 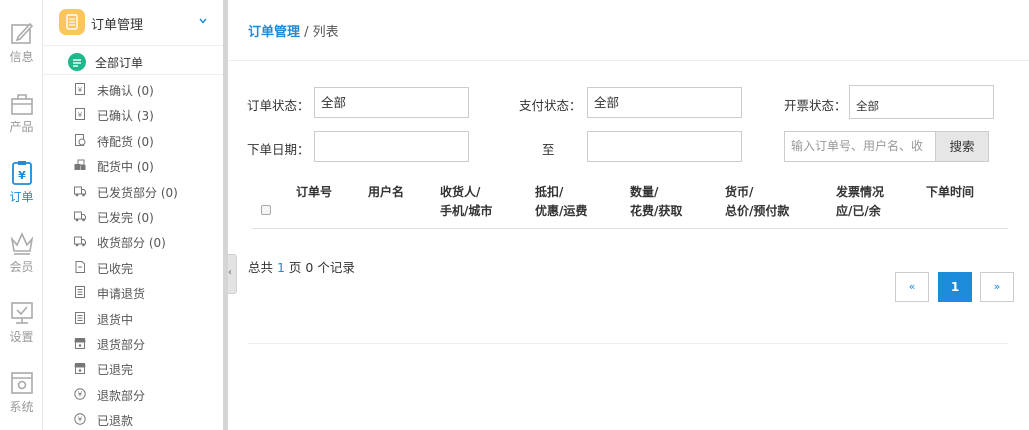 What do you see at coordinates (21, 243) in the screenshot?
I see `crown-icon` at bounding box center [21, 243].